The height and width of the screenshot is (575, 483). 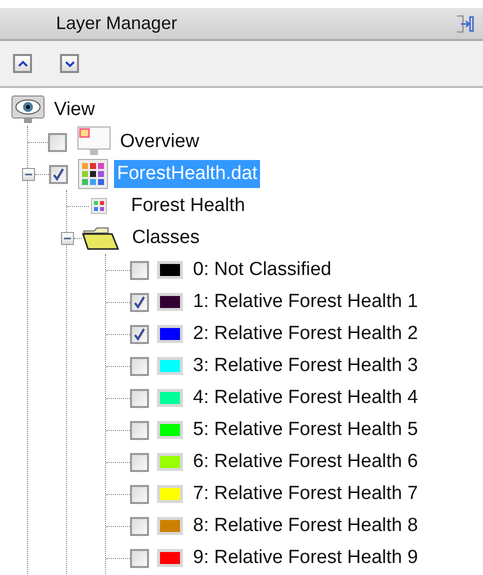 What do you see at coordinates (94, 142) in the screenshot?
I see `monitor-icon` at bounding box center [94, 142].